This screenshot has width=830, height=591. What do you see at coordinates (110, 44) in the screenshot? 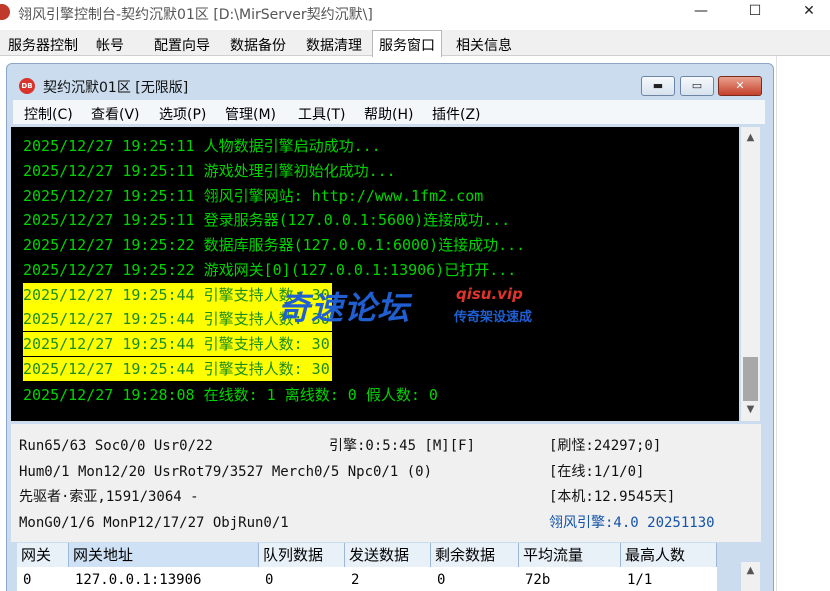
I see `tab-account: 帐号` at bounding box center [110, 44].